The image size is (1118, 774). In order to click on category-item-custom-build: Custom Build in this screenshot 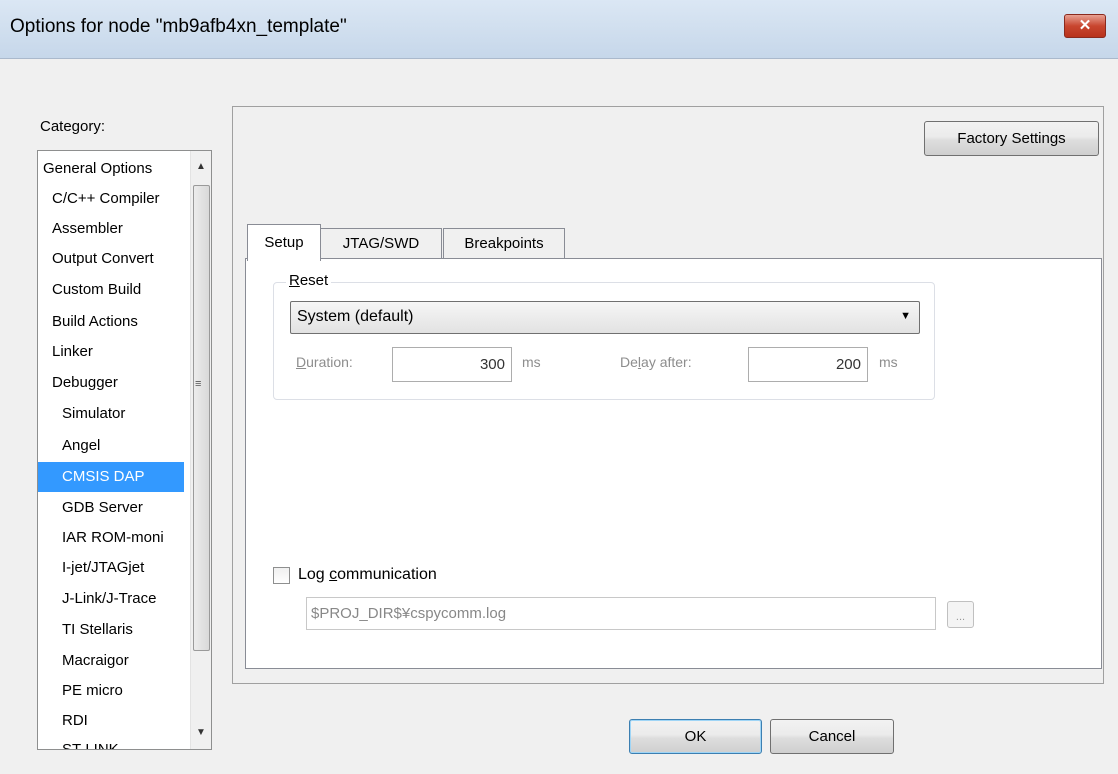, I will do `click(128, 290)`.